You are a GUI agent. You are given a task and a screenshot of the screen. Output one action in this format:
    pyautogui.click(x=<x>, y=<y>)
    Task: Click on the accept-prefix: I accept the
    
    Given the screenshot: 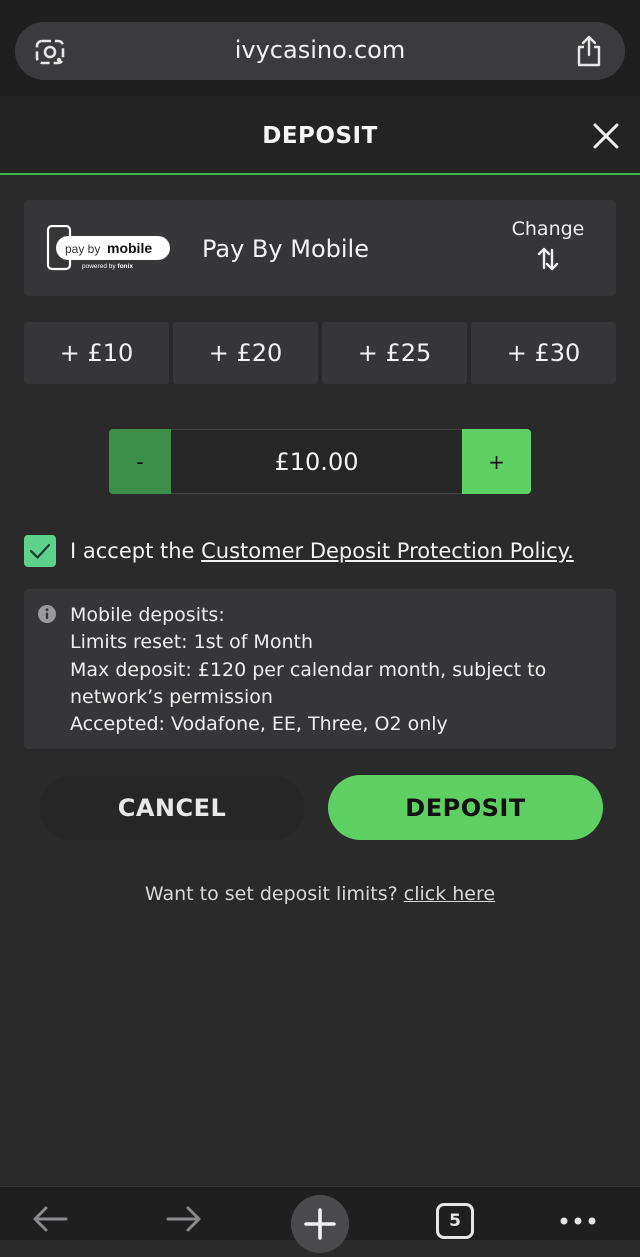 What is the action you would take?
    pyautogui.click(x=136, y=551)
    